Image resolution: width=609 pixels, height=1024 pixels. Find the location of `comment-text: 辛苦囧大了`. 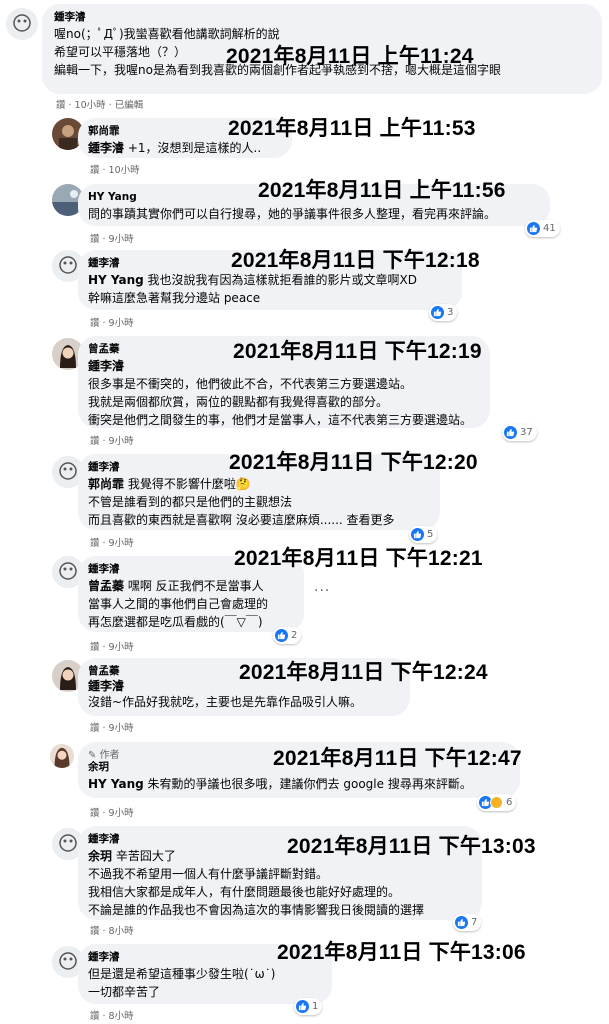

comment-text: 辛苦囧大了 is located at coordinates (144, 856).